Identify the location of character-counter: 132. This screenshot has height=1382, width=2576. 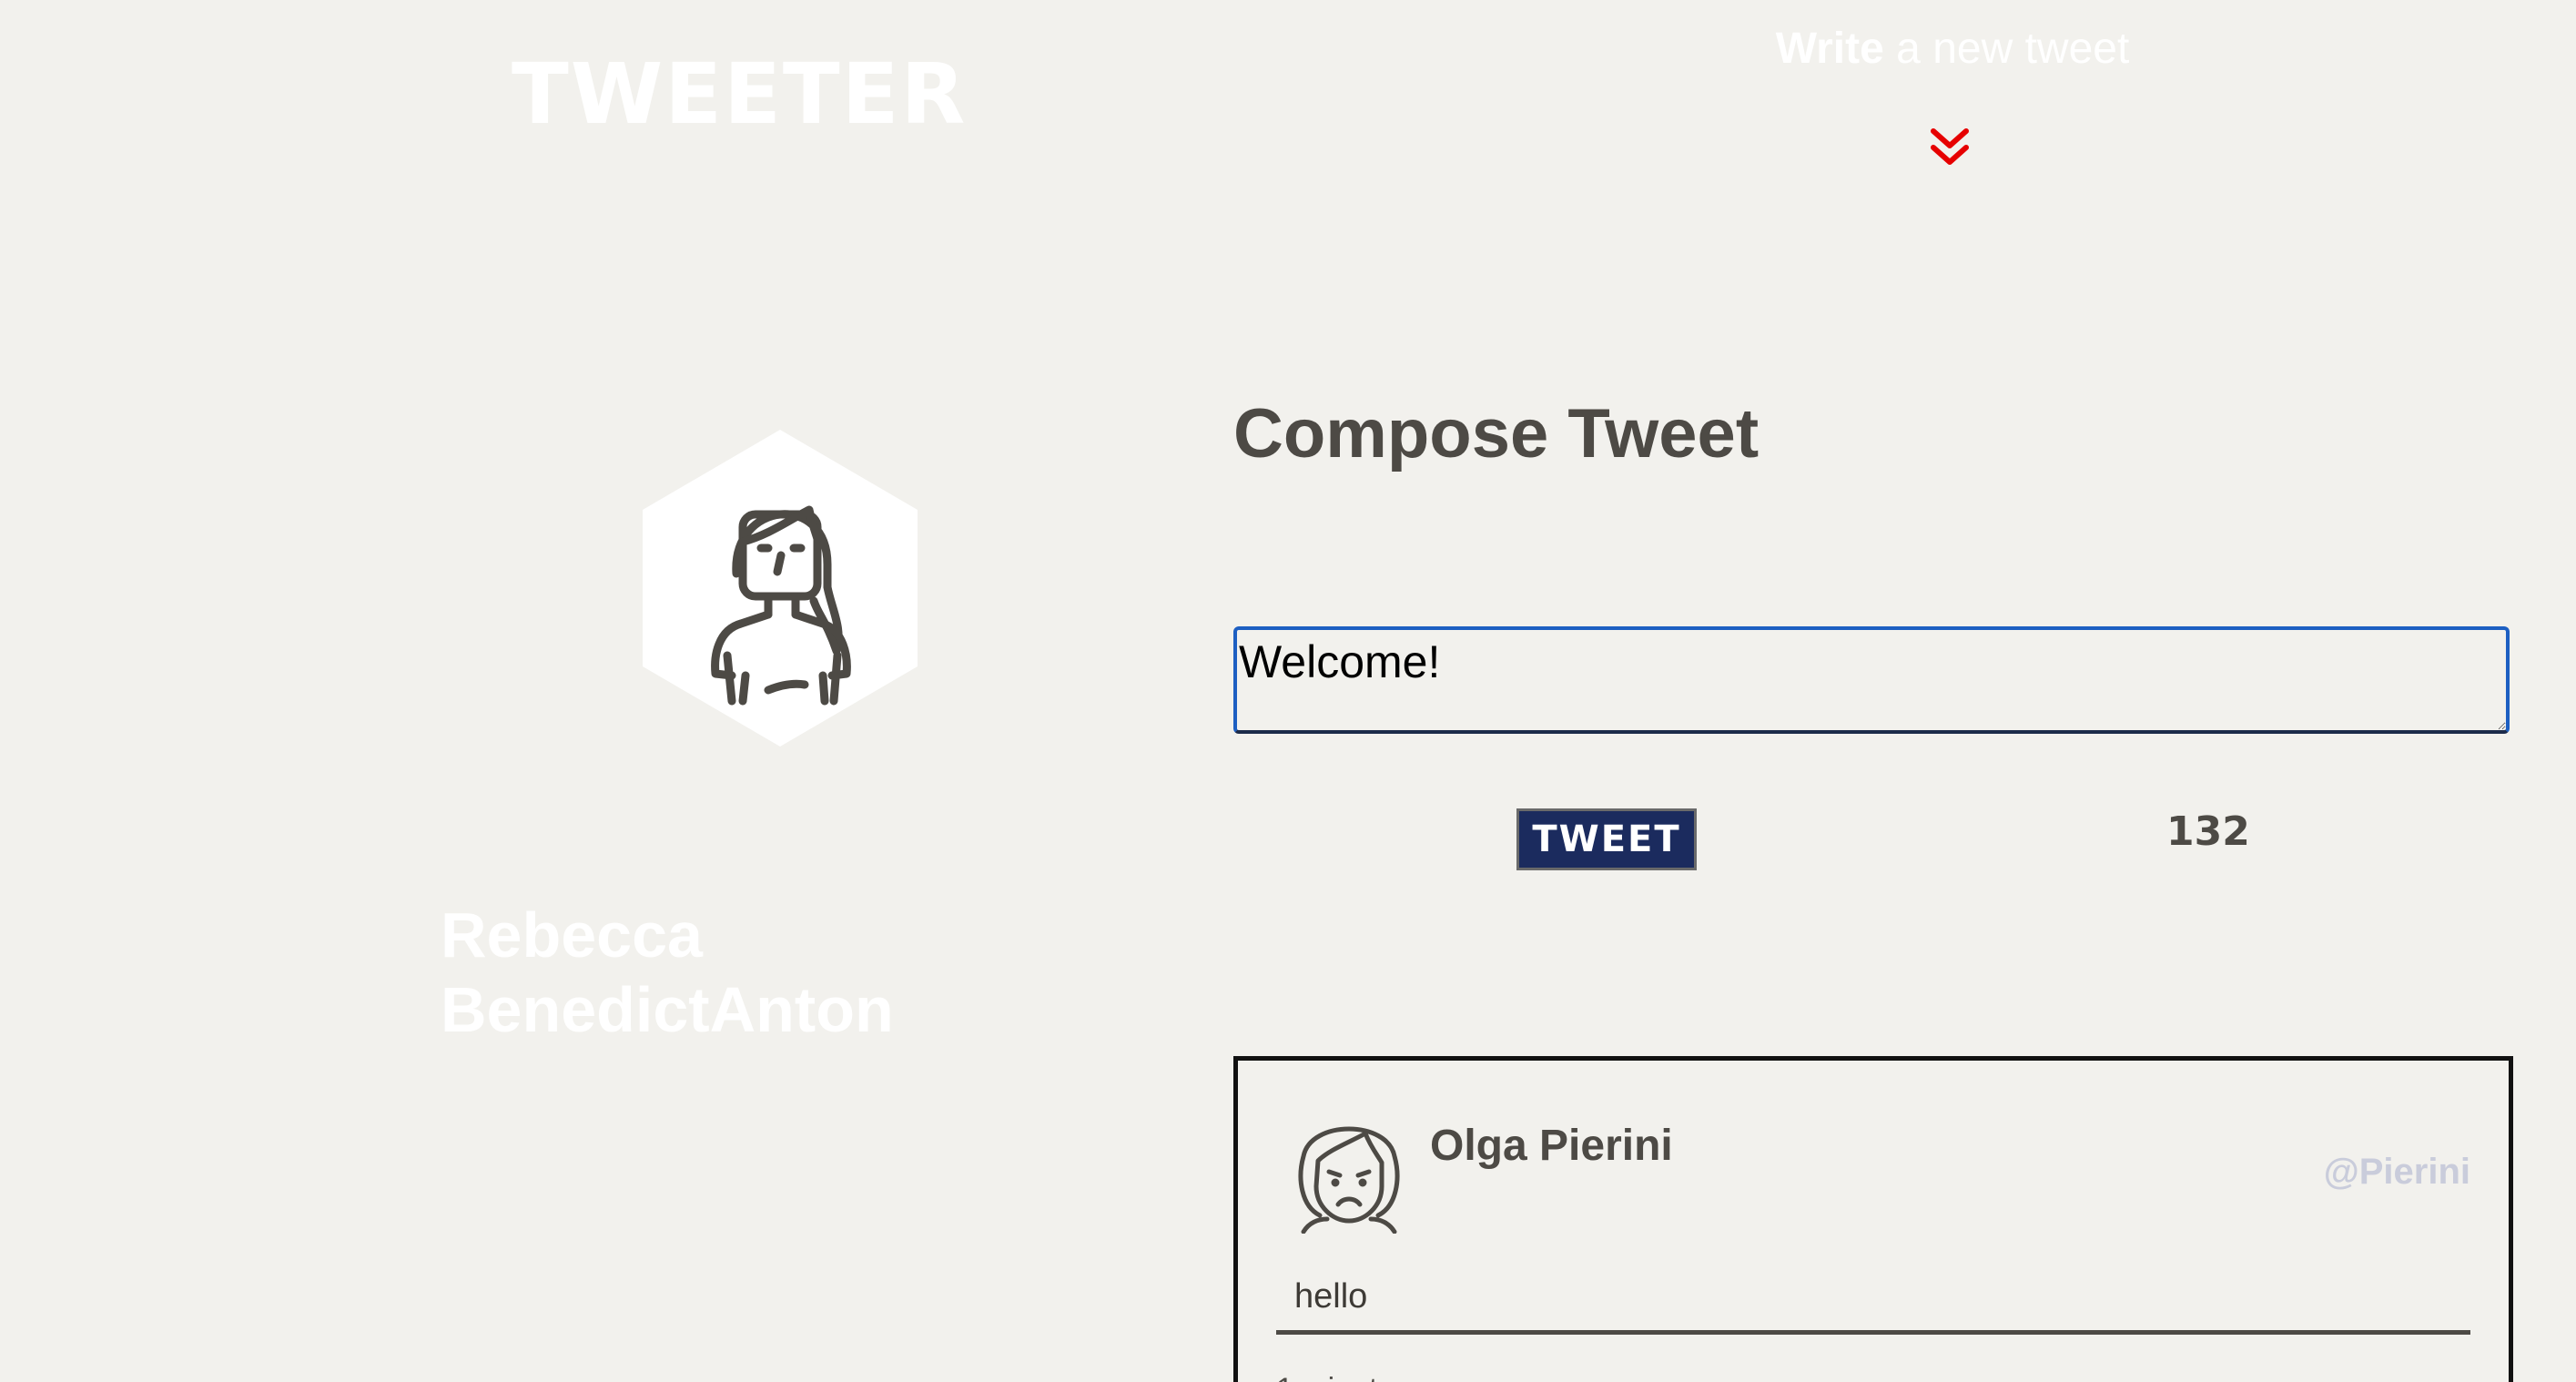
(2208, 831).